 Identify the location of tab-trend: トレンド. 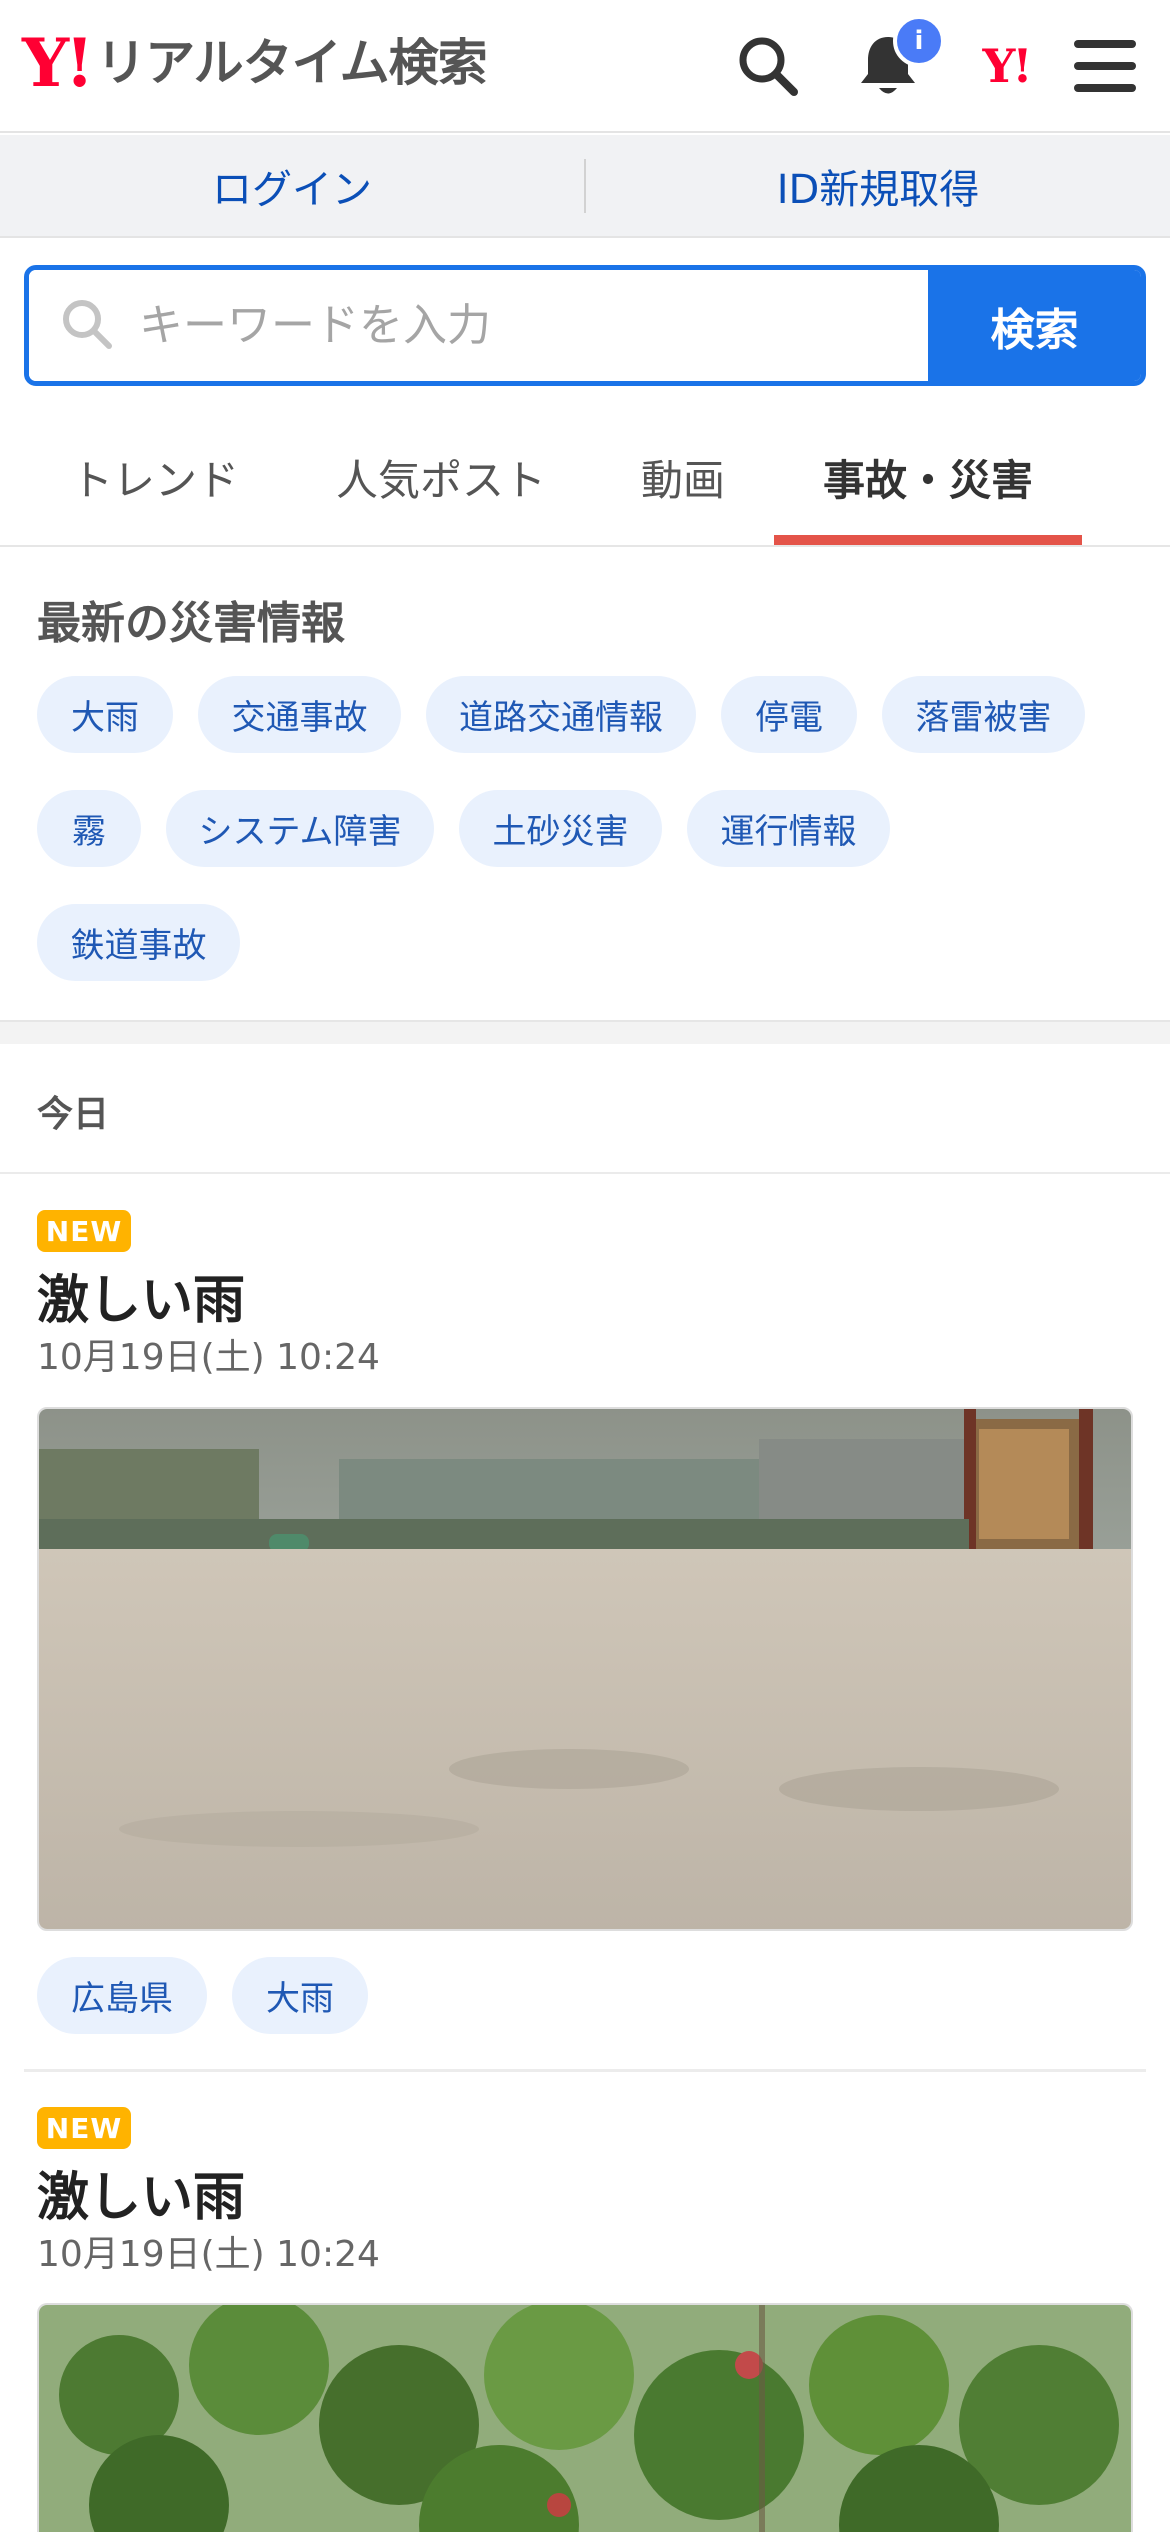
(155, 477).